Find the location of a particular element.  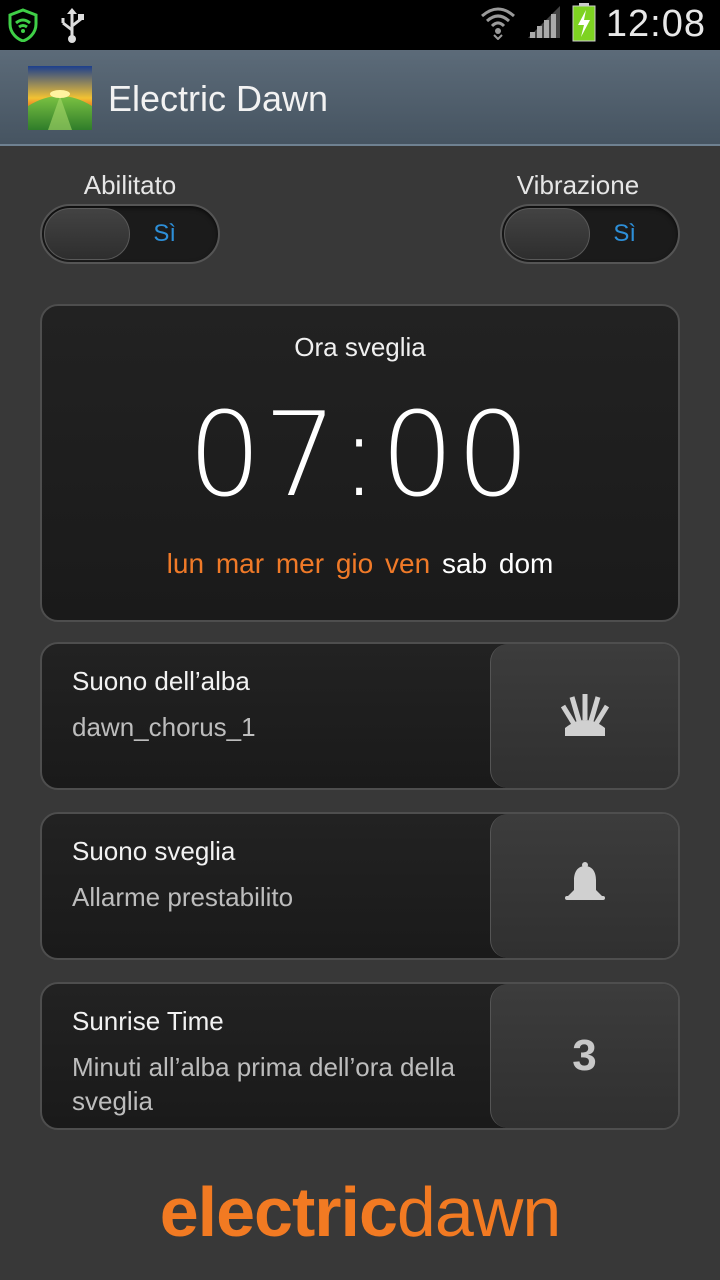

day-gio: gio is located at coordinates (354, 563).